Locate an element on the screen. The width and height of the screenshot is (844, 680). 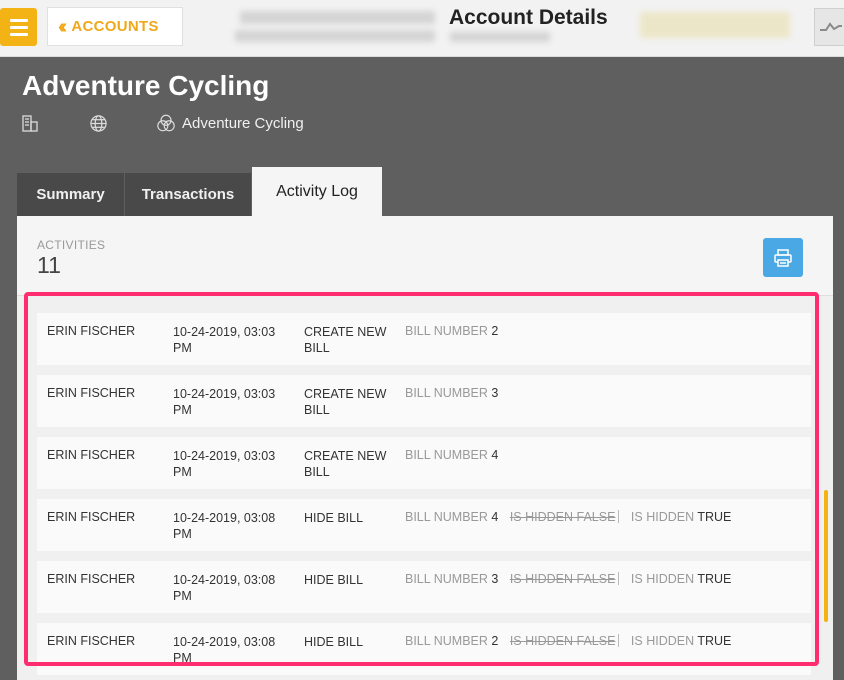
double-chevron-left-icon: ‹‹ is located at coordinates (63, 26).